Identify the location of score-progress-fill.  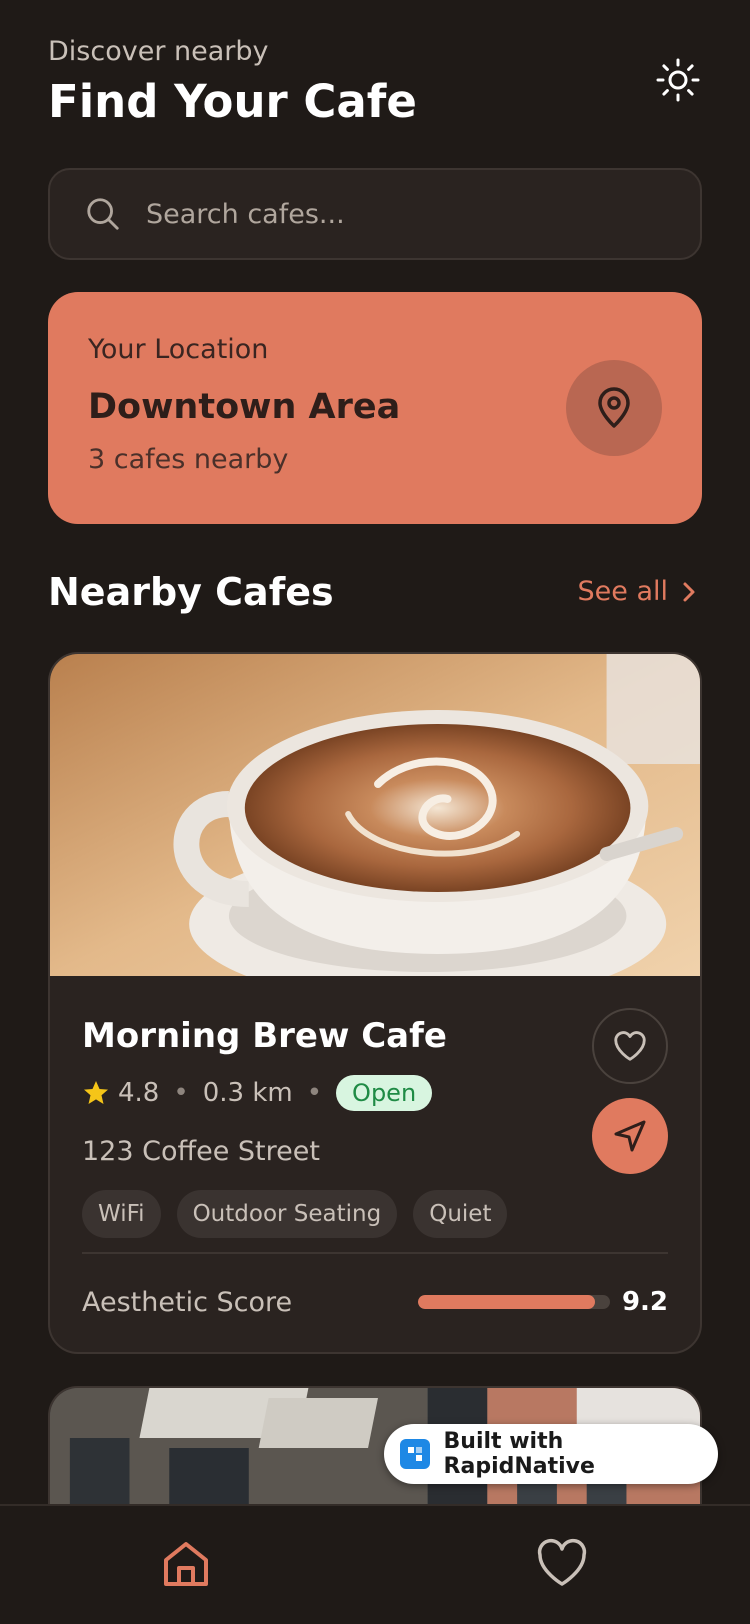
(506, 1302).